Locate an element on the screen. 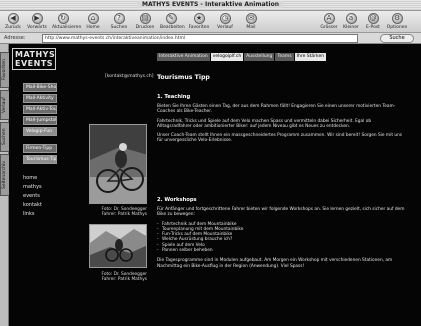 This screenshot has width=421, height=326. sidenav-mall-jumpstation: Mall-Jumpstation is located at coordinates (40, 120).